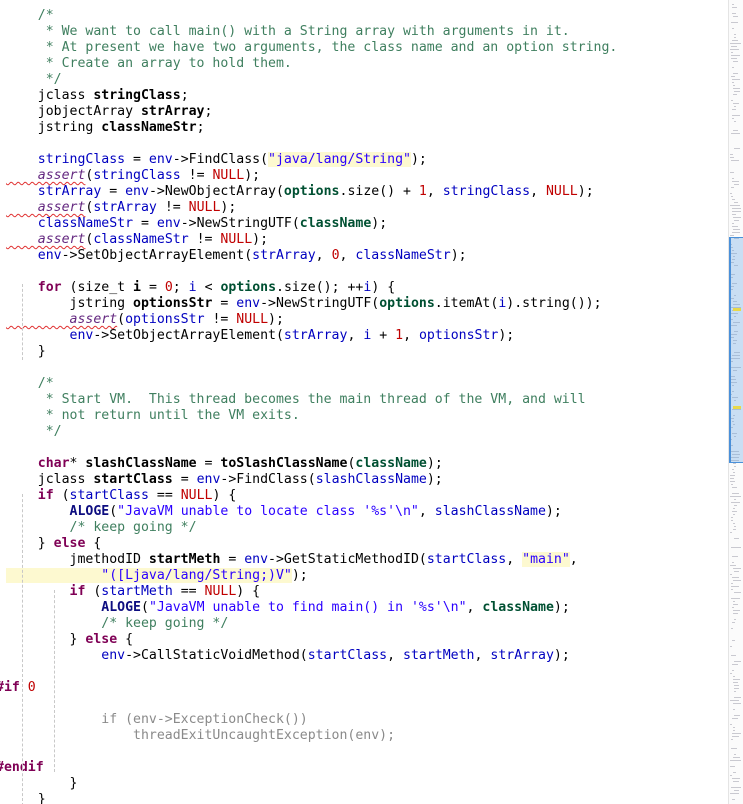  I want to click on code-token: ->NewStringUTF(, so click(320, 303).